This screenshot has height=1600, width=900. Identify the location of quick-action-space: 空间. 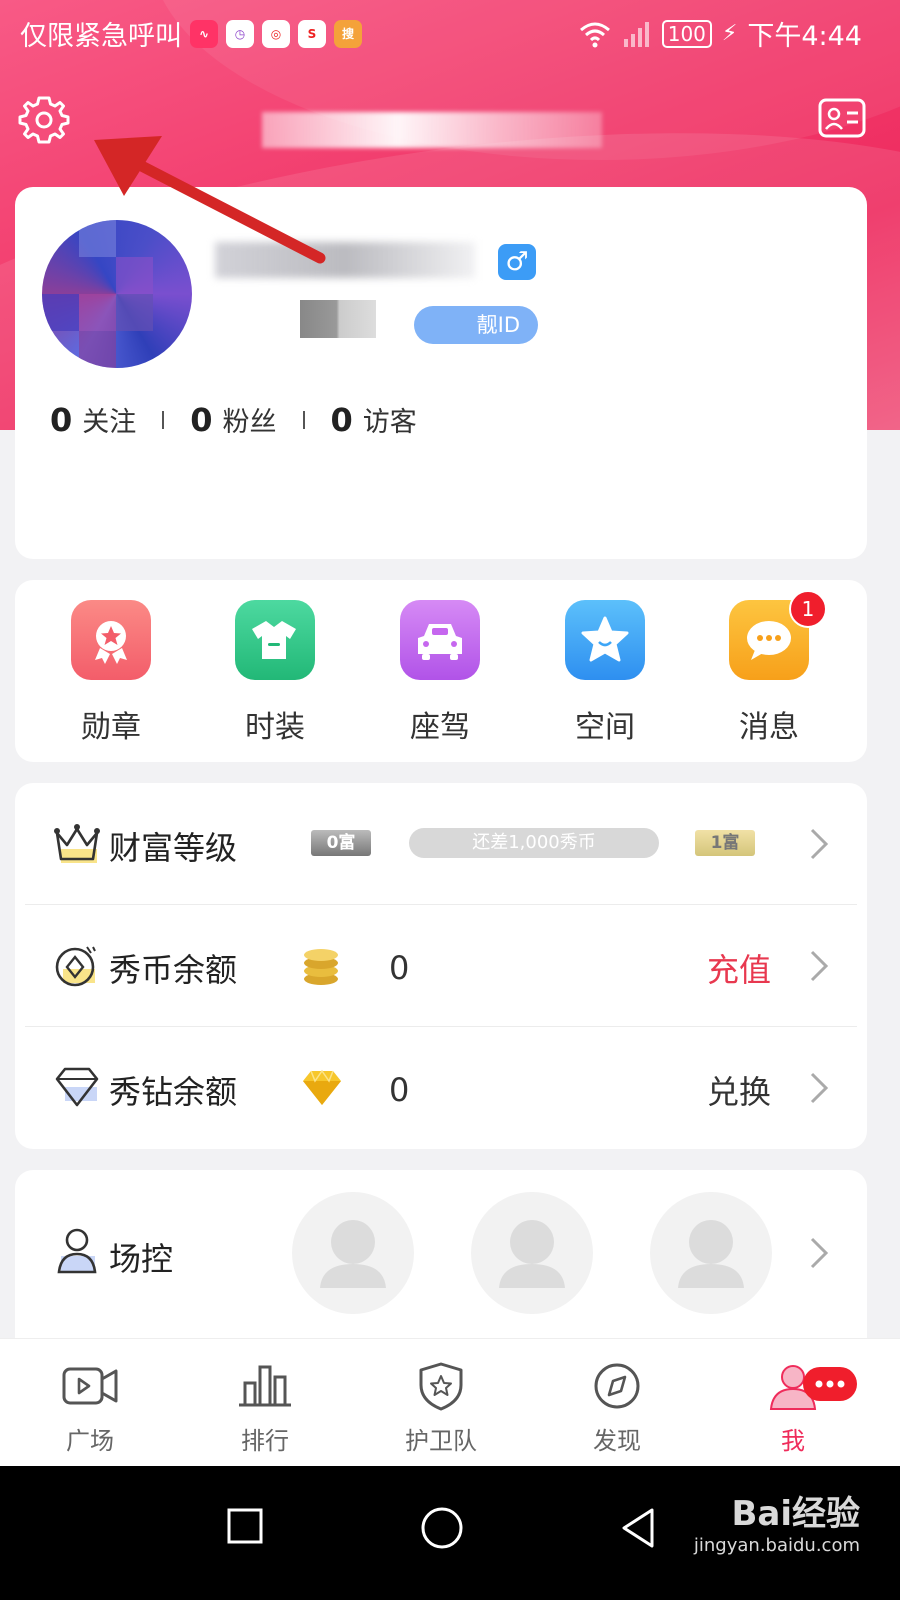
(605, 673).